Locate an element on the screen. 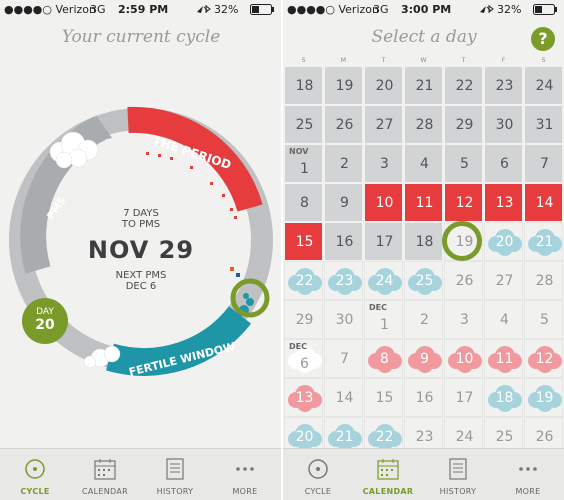  day-number: 28 is located at coordinates (544, 281).